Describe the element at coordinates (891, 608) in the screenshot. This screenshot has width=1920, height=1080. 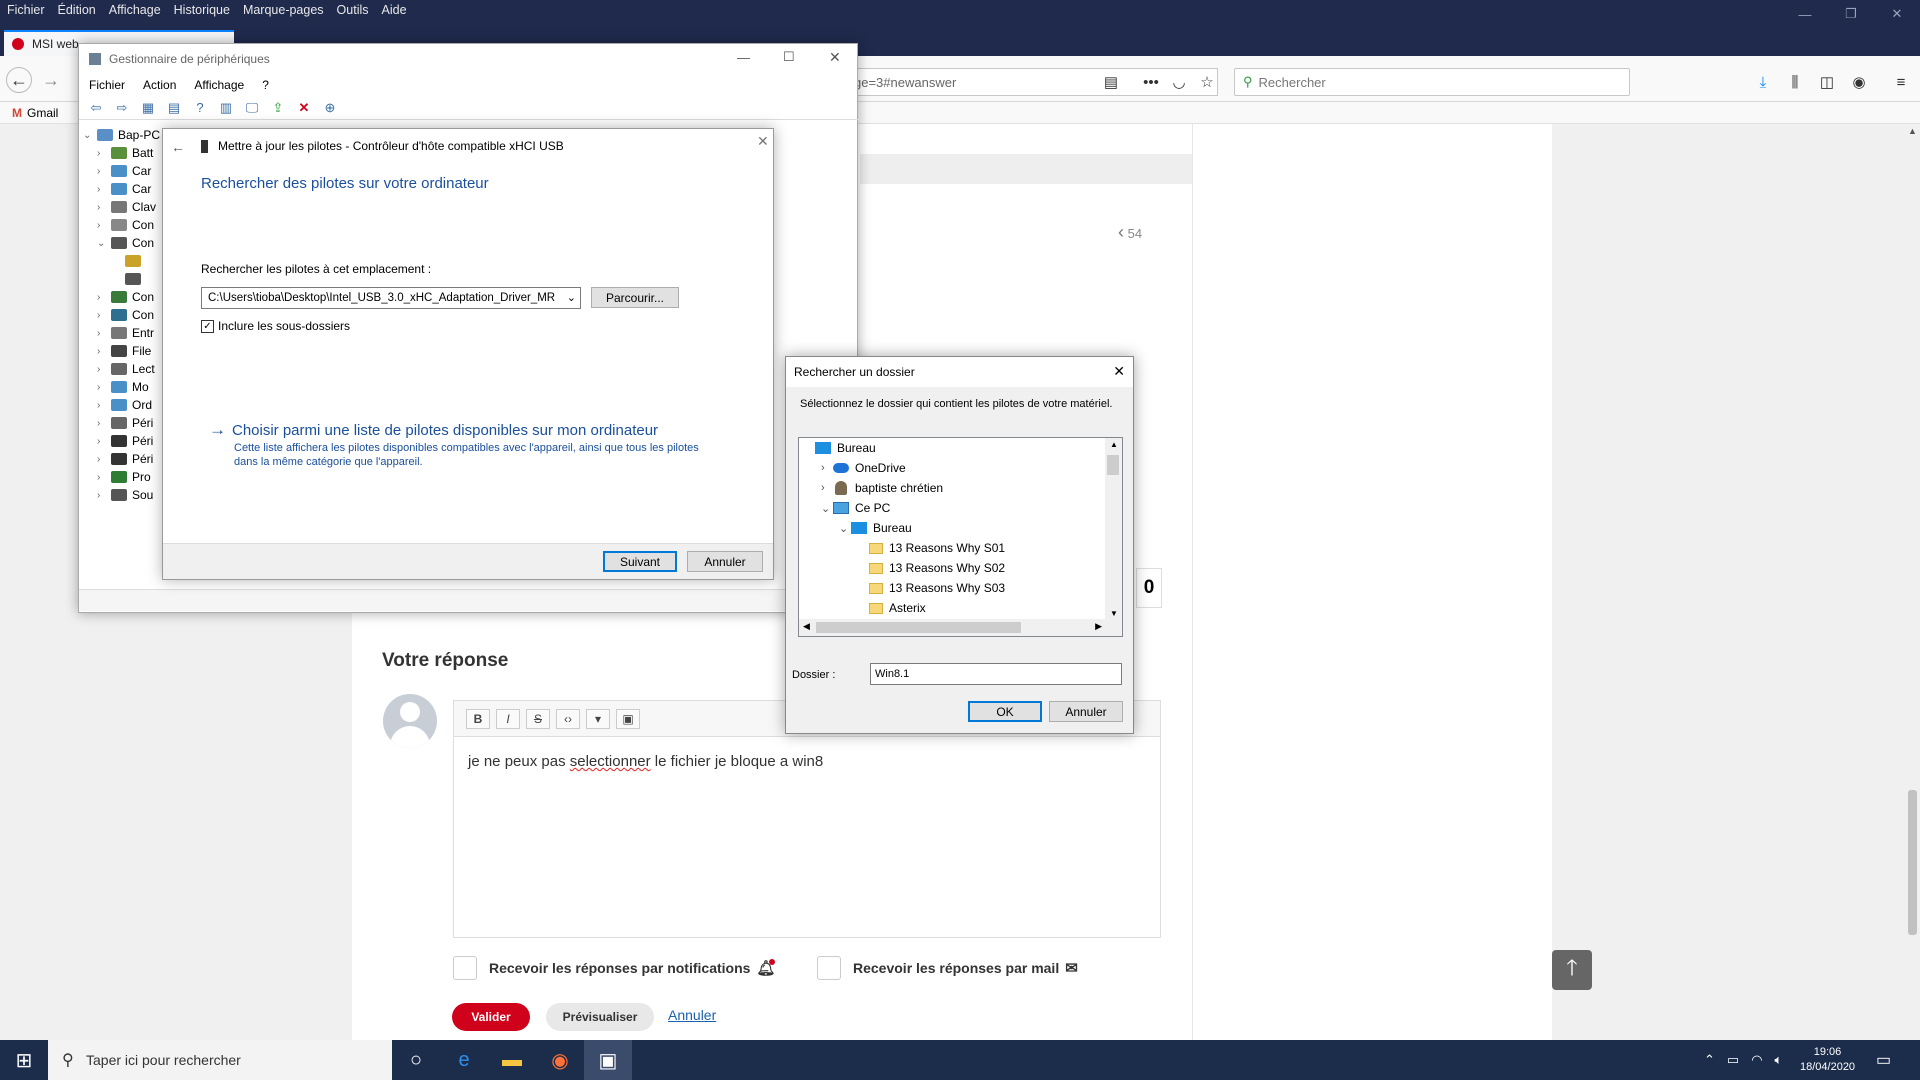
I see `folder-tree-item: Asterix` at that location.